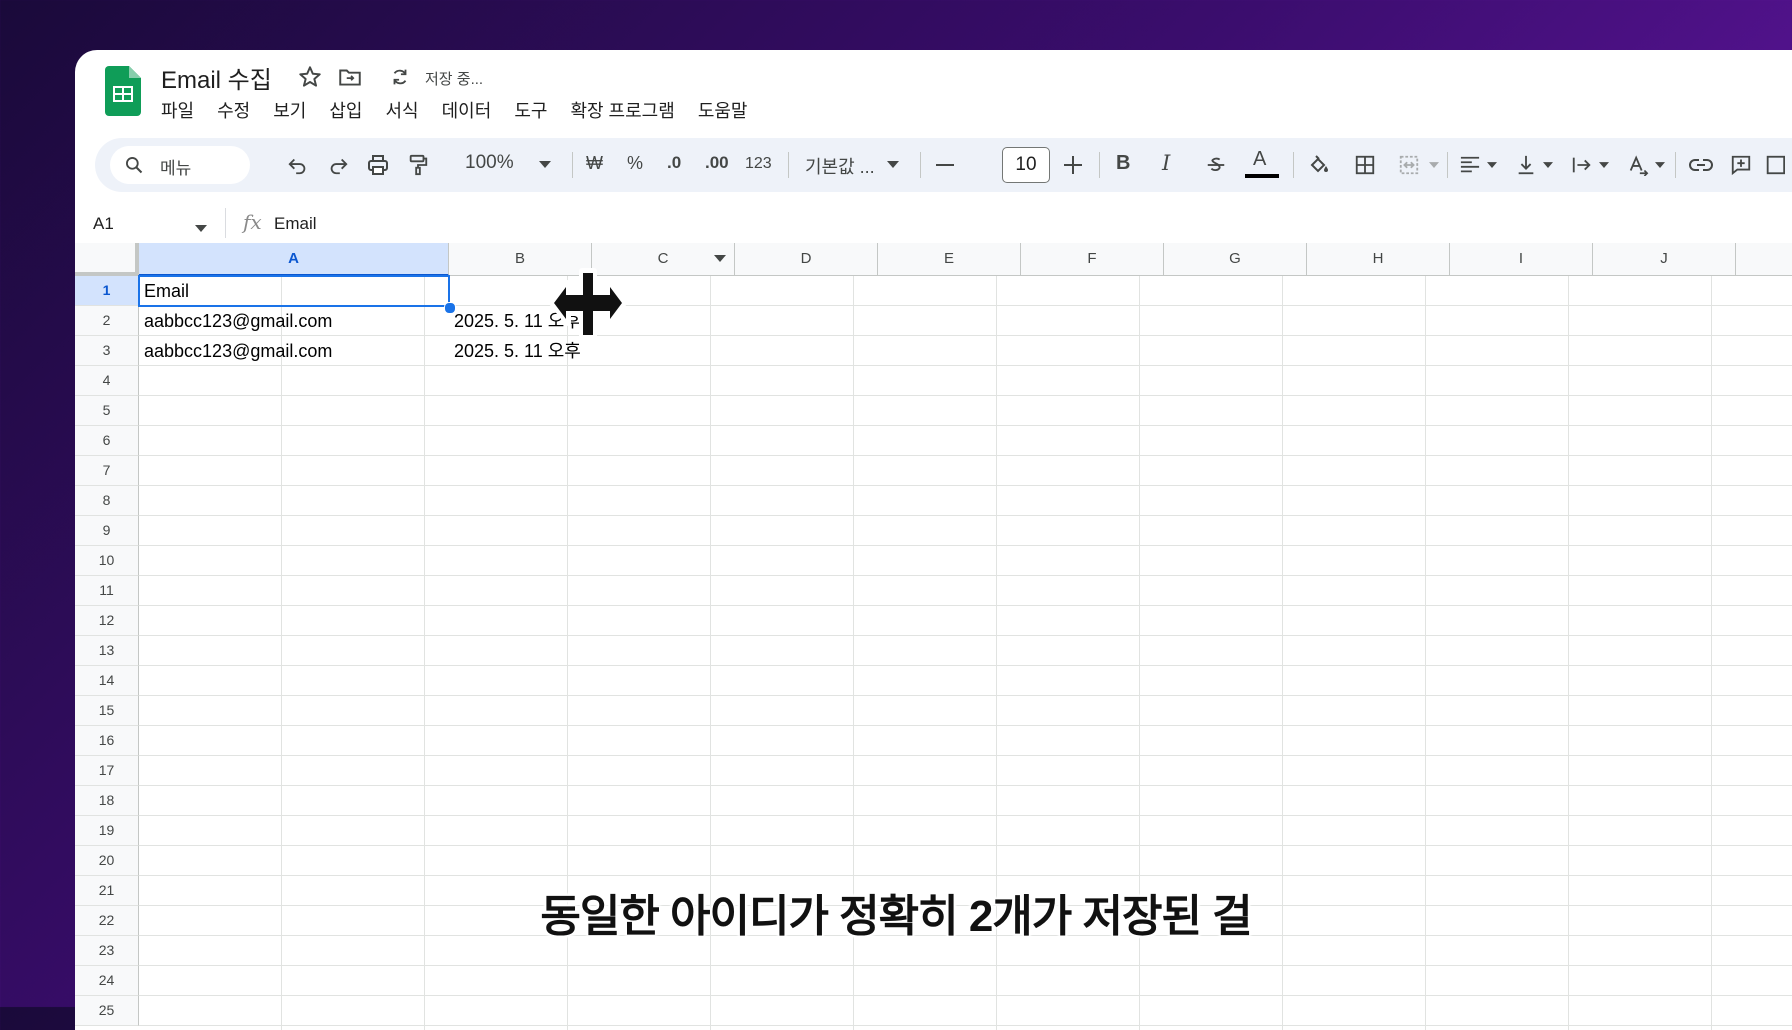 This screenshot has width=1792, height=1030. I want to click on cell-a3: aabbcc123@gmail.com, so click(294, 351).